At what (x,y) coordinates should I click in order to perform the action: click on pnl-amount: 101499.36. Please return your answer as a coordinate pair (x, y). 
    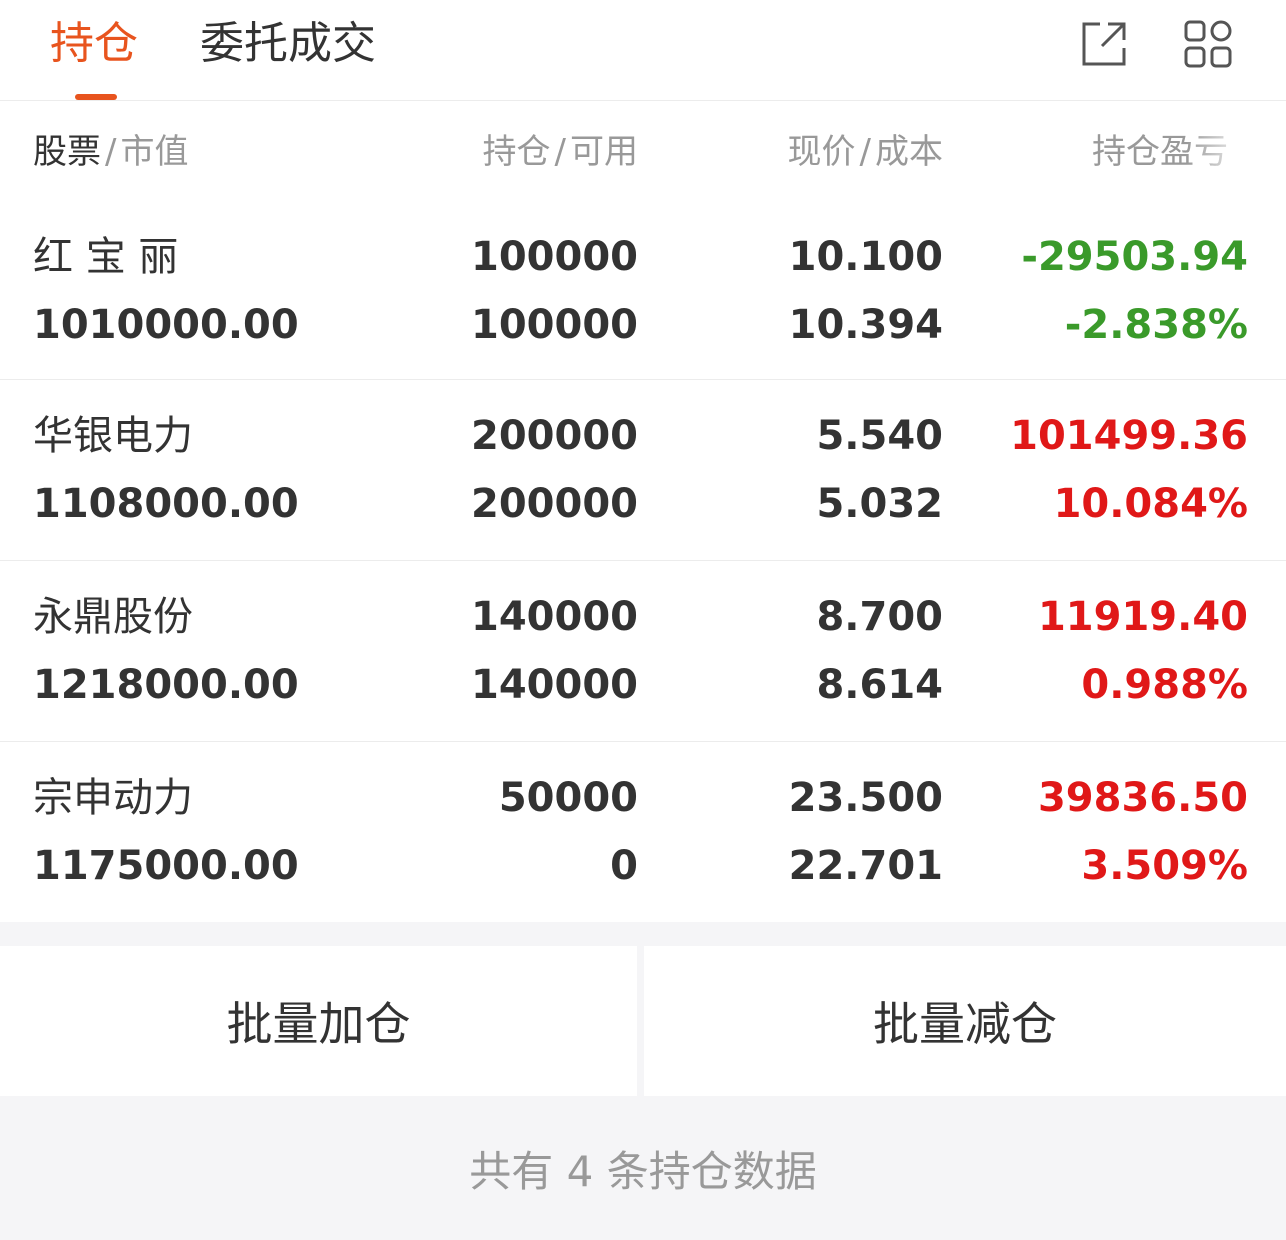
    Looking at the image, I should click on (1129, 436).